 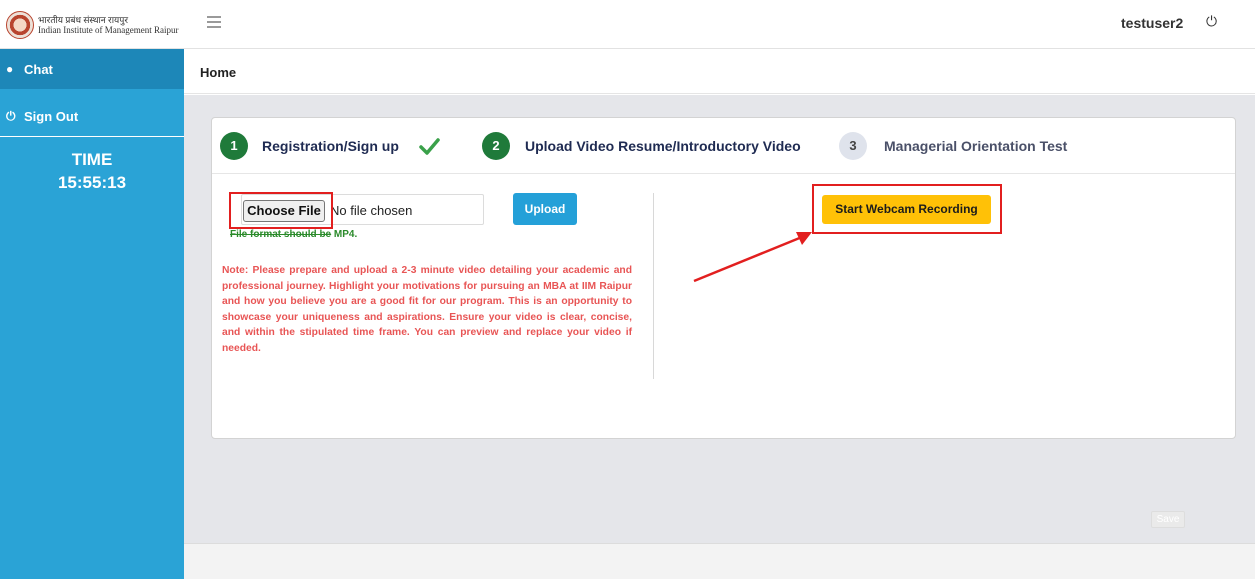 What do you see at coordinates (92, 159) in the screenshot?
I see `time-label: TIME` at bounding box center [92, 159].